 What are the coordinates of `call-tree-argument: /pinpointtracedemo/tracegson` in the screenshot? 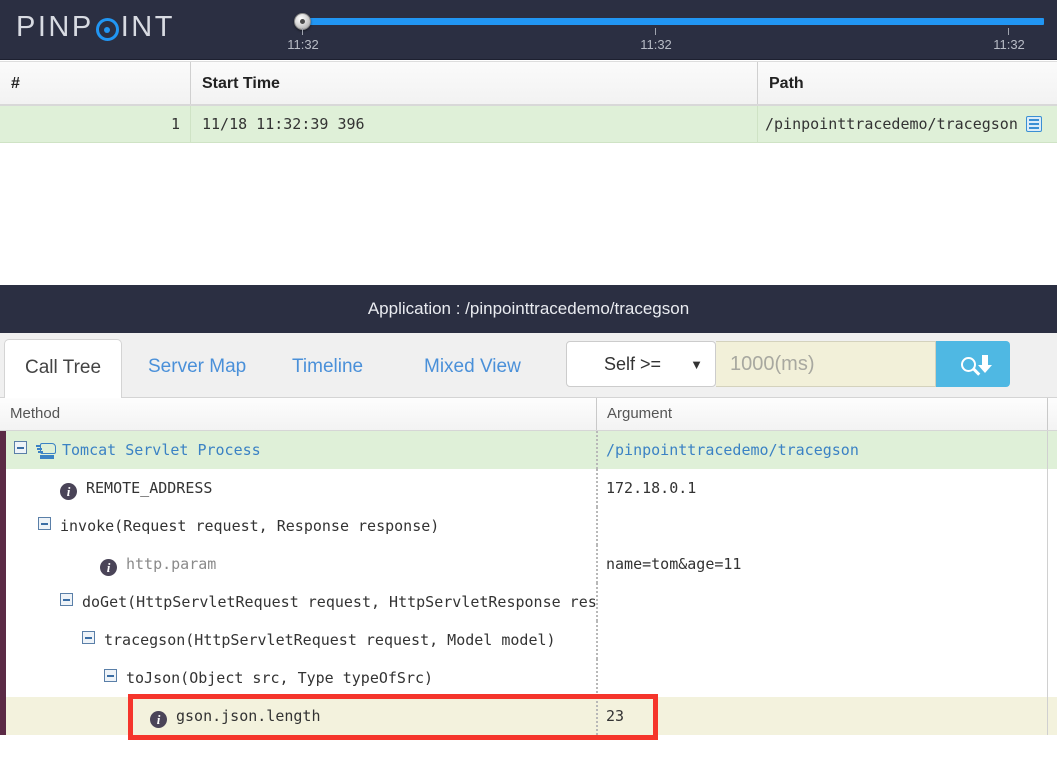 It's located at (732, 450).